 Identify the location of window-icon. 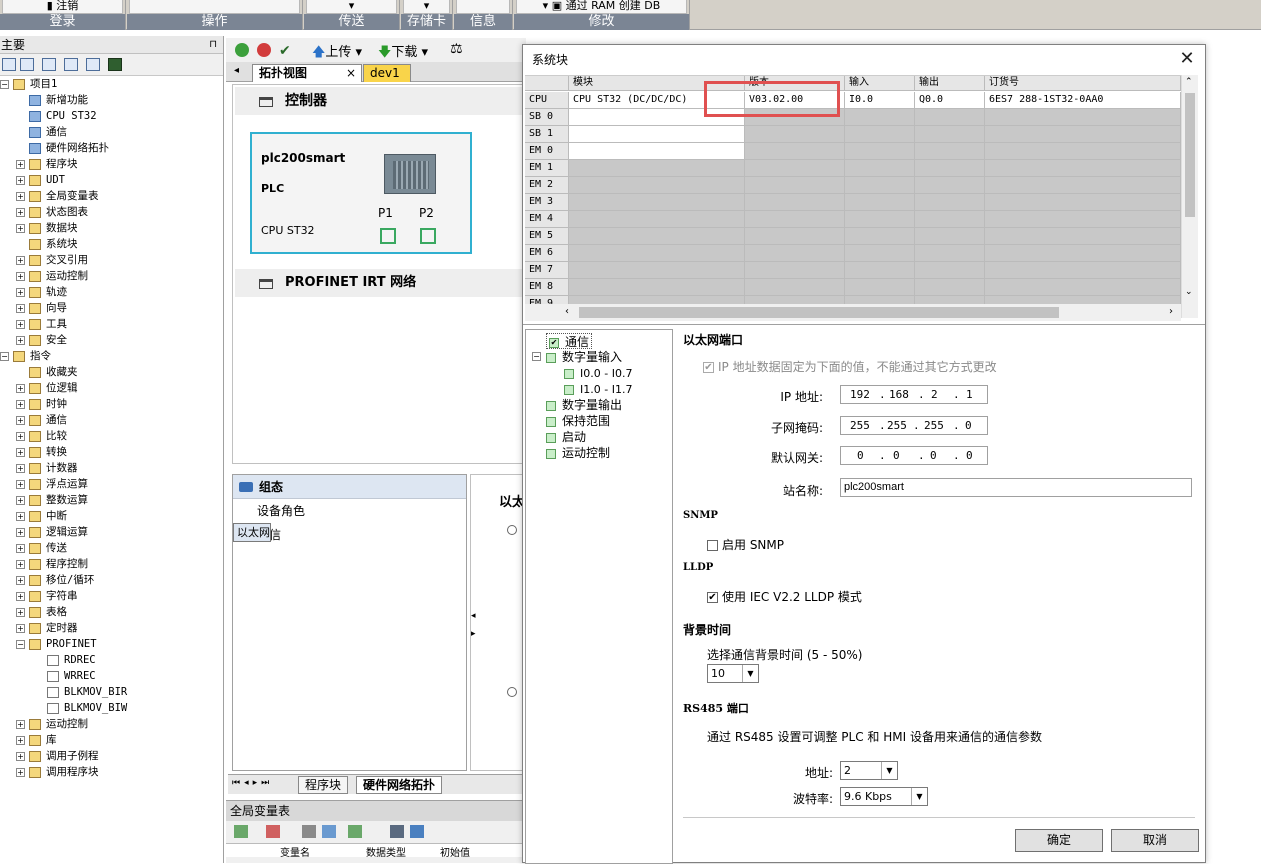
(93, 64).